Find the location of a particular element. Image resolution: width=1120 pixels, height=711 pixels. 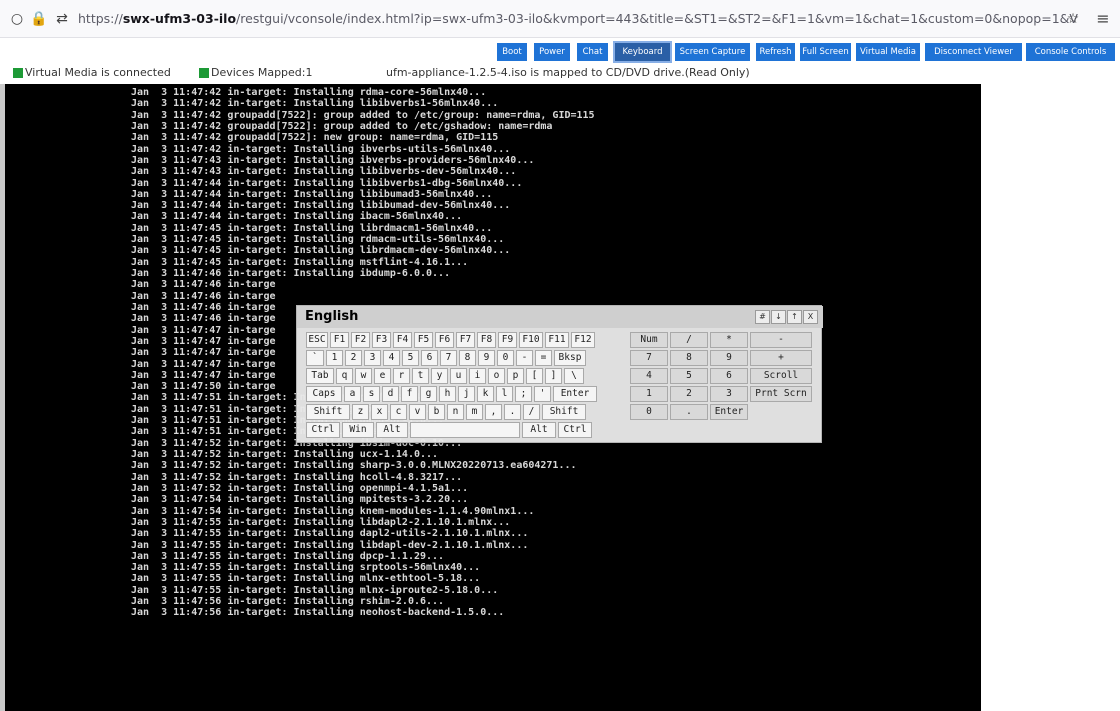

key-shift: Shift is located at coordinates (564, 412).